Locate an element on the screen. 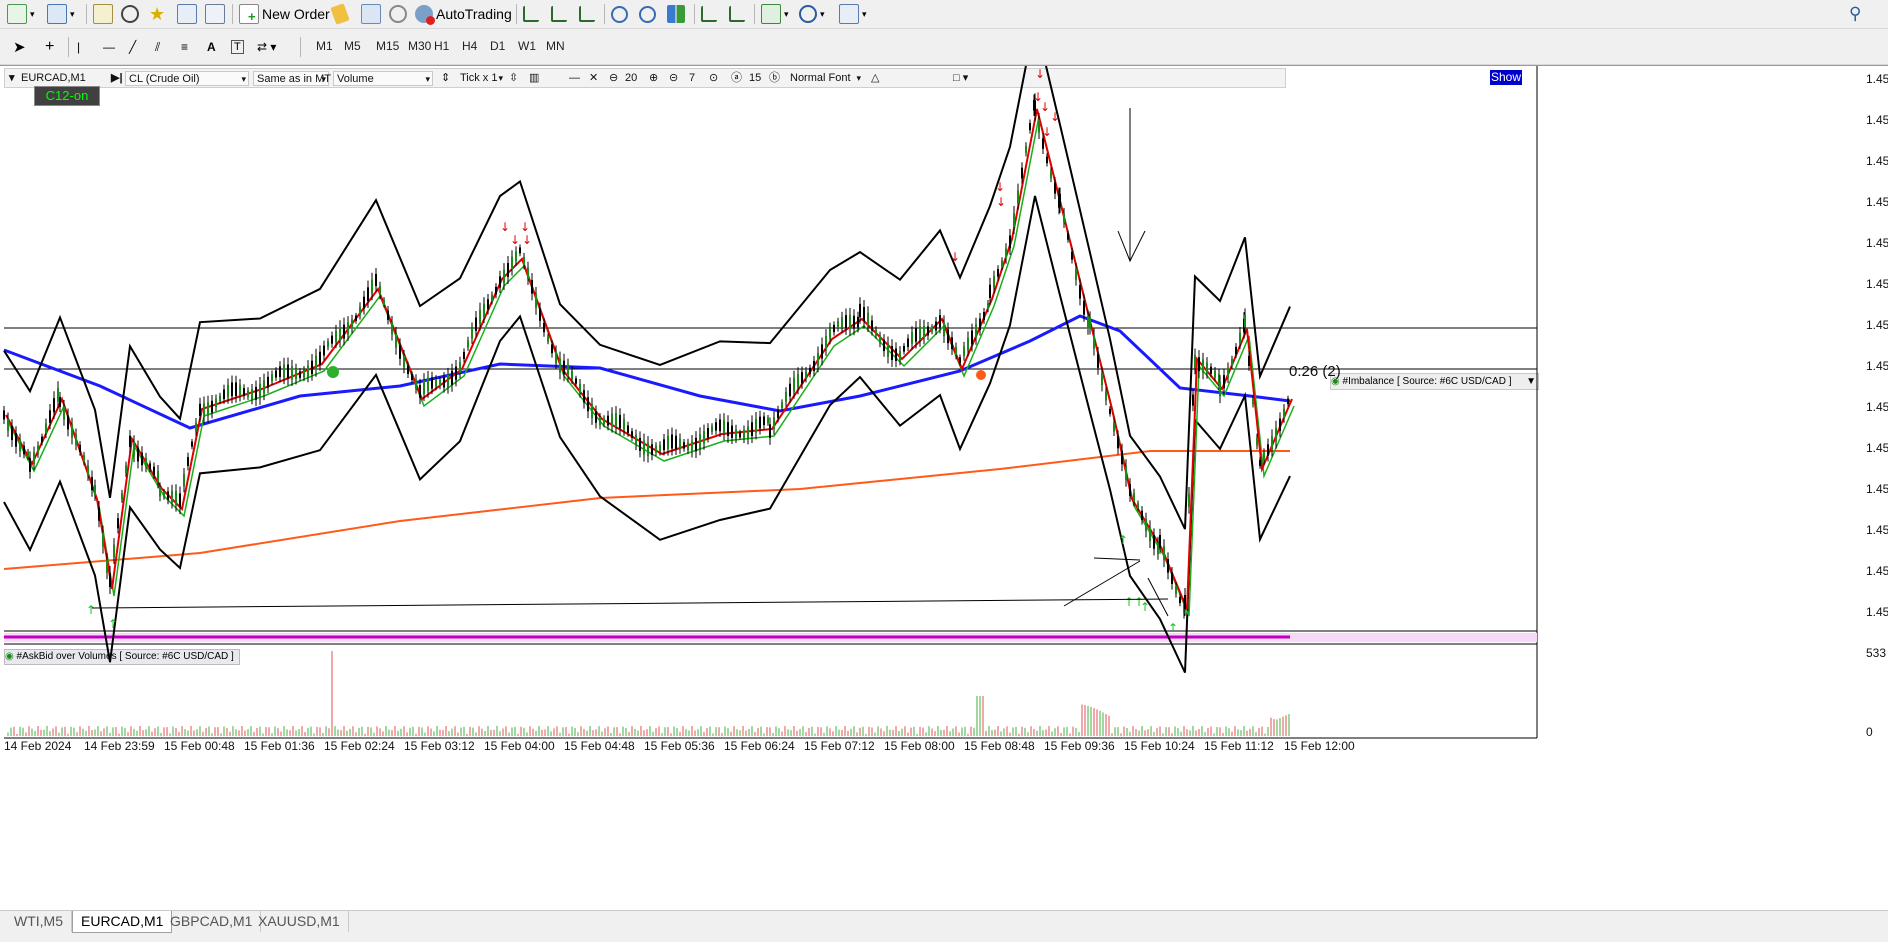 The height and width of the screenshot is (942, 1888). metaeditor-button is located at coordinates (340, 14).